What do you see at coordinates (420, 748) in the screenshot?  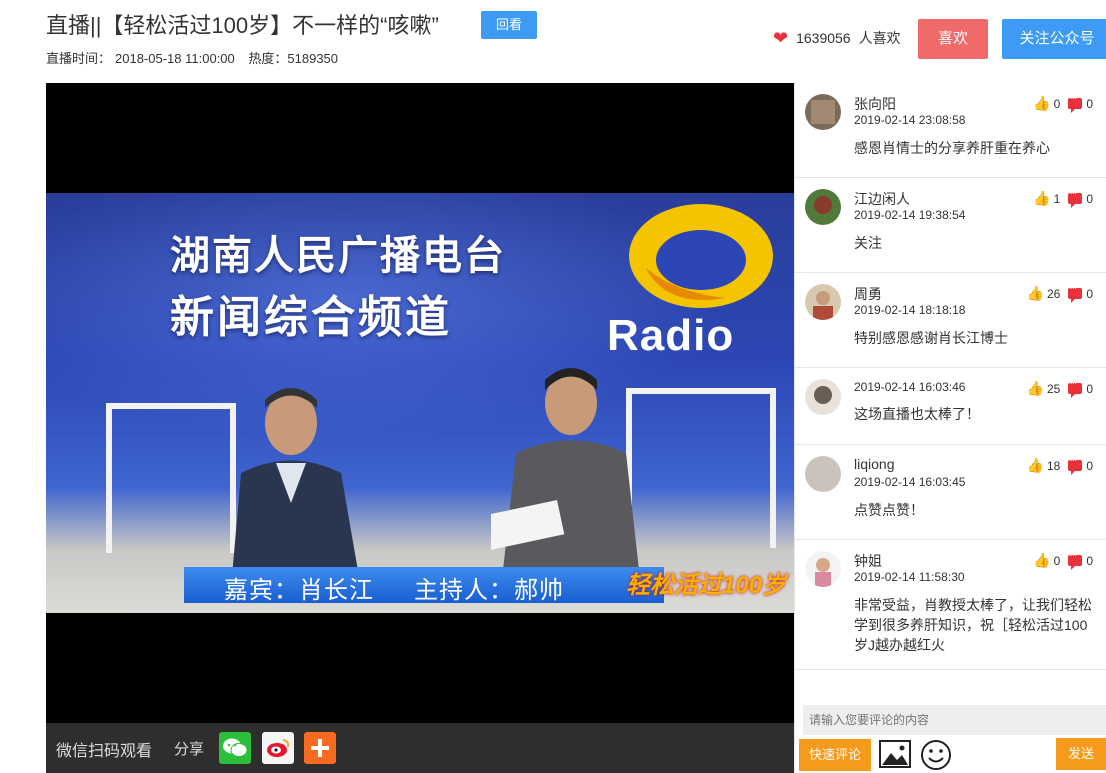 I see `player-bar: 微信扫码观看 分享` at bounding box center [420, 748].